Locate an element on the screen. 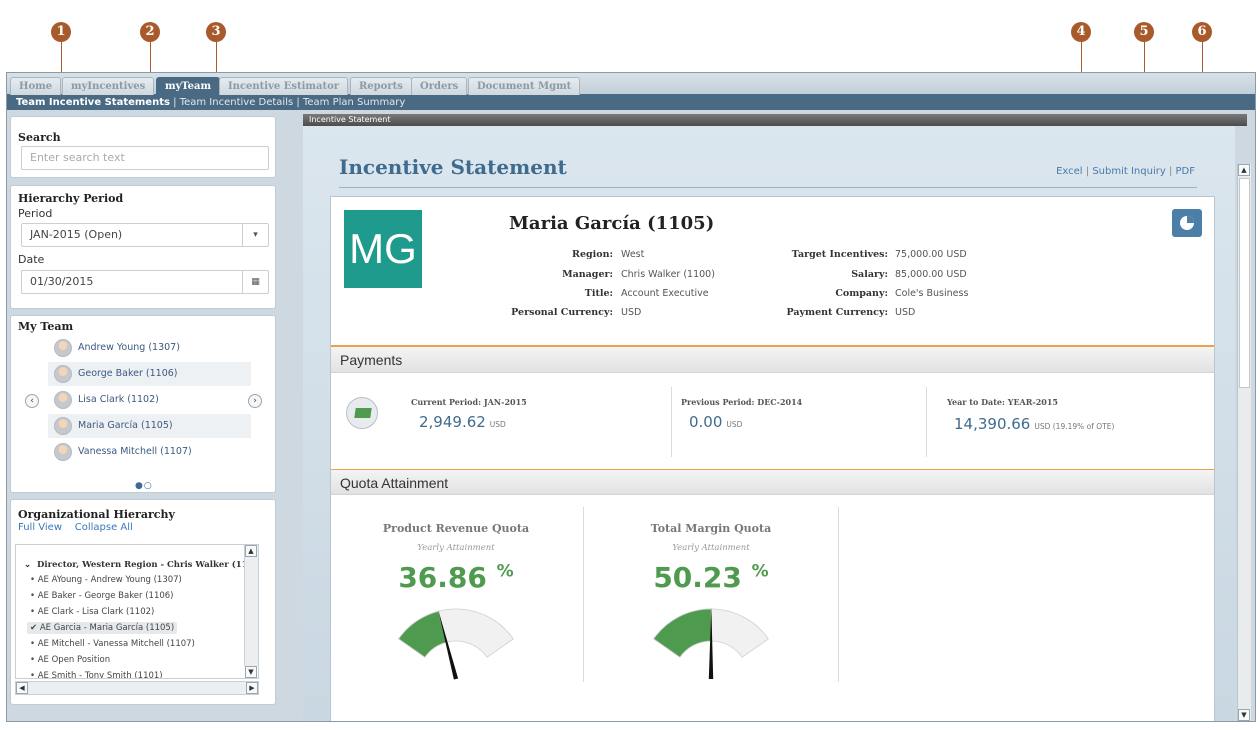 The image size is (1260, 730). calendar-icon: ▦ is located at coordinates (255, 282).